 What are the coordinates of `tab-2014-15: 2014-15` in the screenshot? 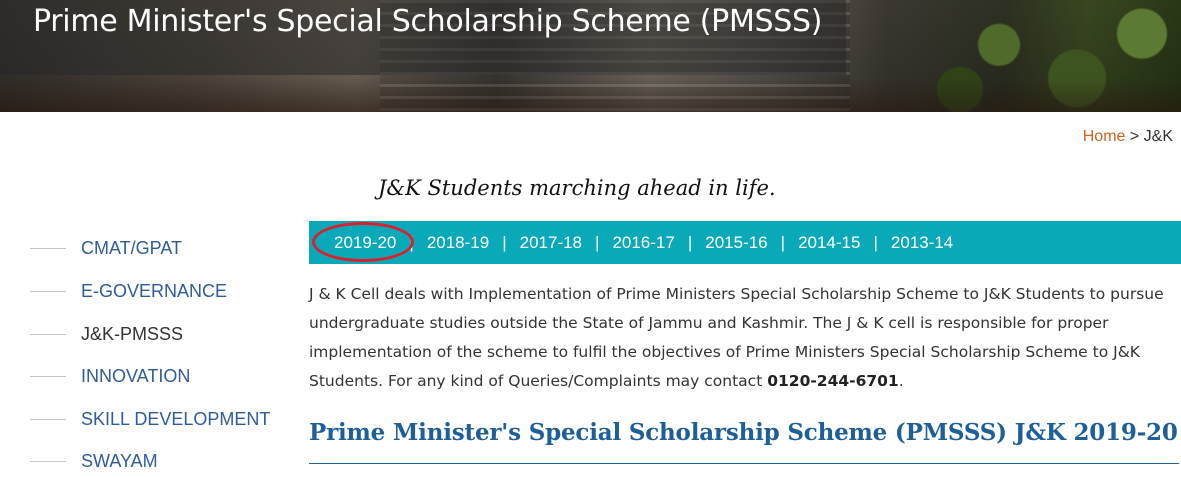 It's located at (829, 243).